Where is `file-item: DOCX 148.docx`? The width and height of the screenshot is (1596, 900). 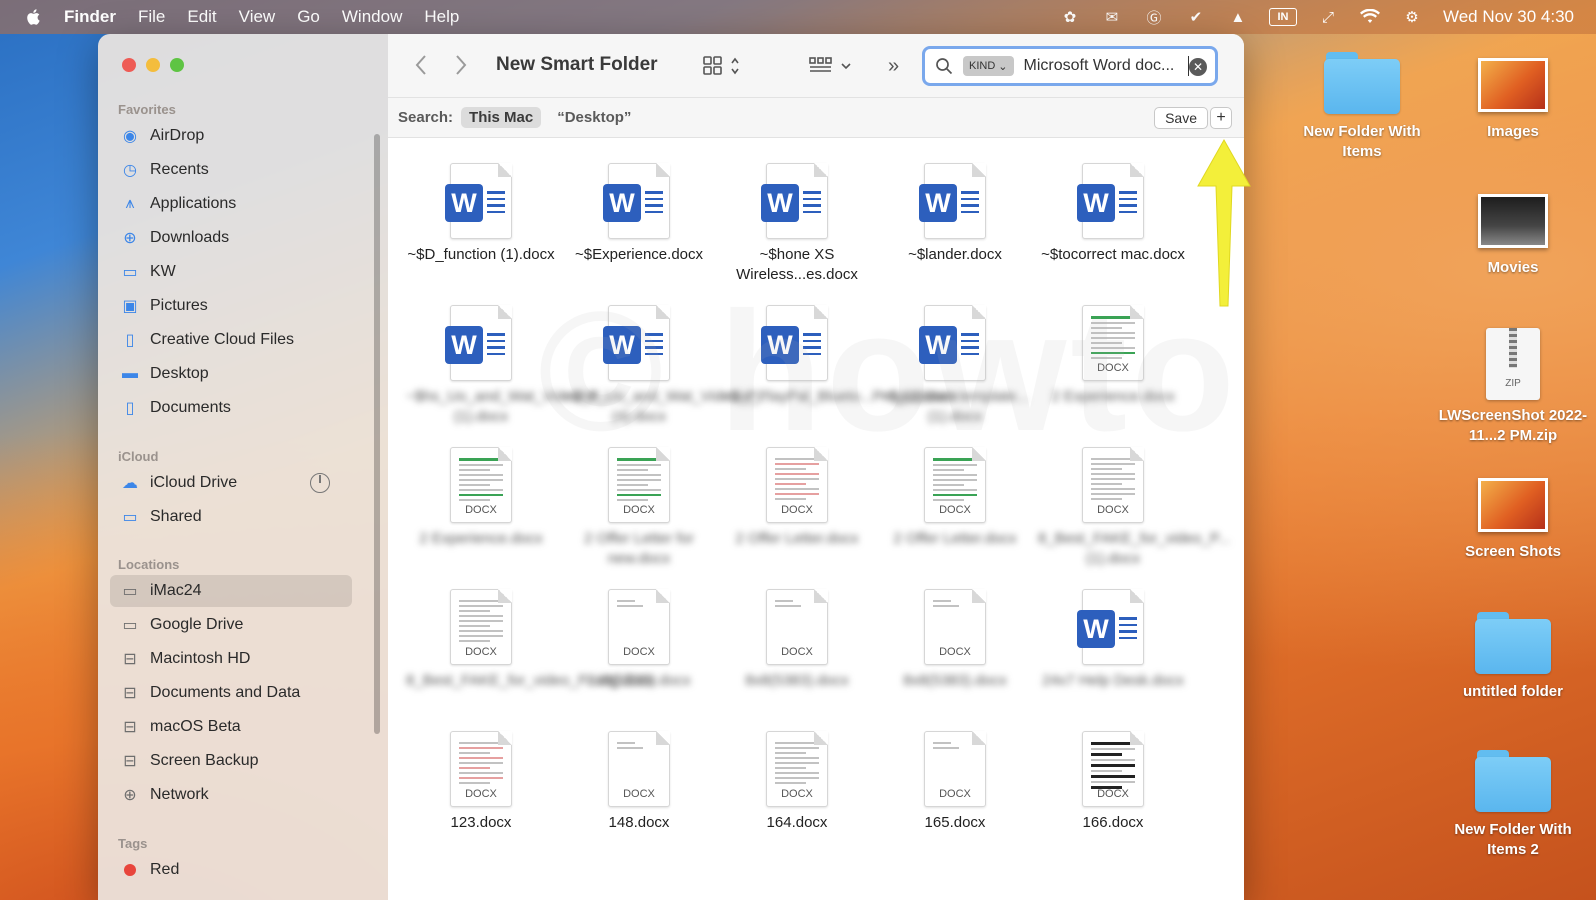 file-item: DOCX 148.docx is located at coordinates (639, 782).